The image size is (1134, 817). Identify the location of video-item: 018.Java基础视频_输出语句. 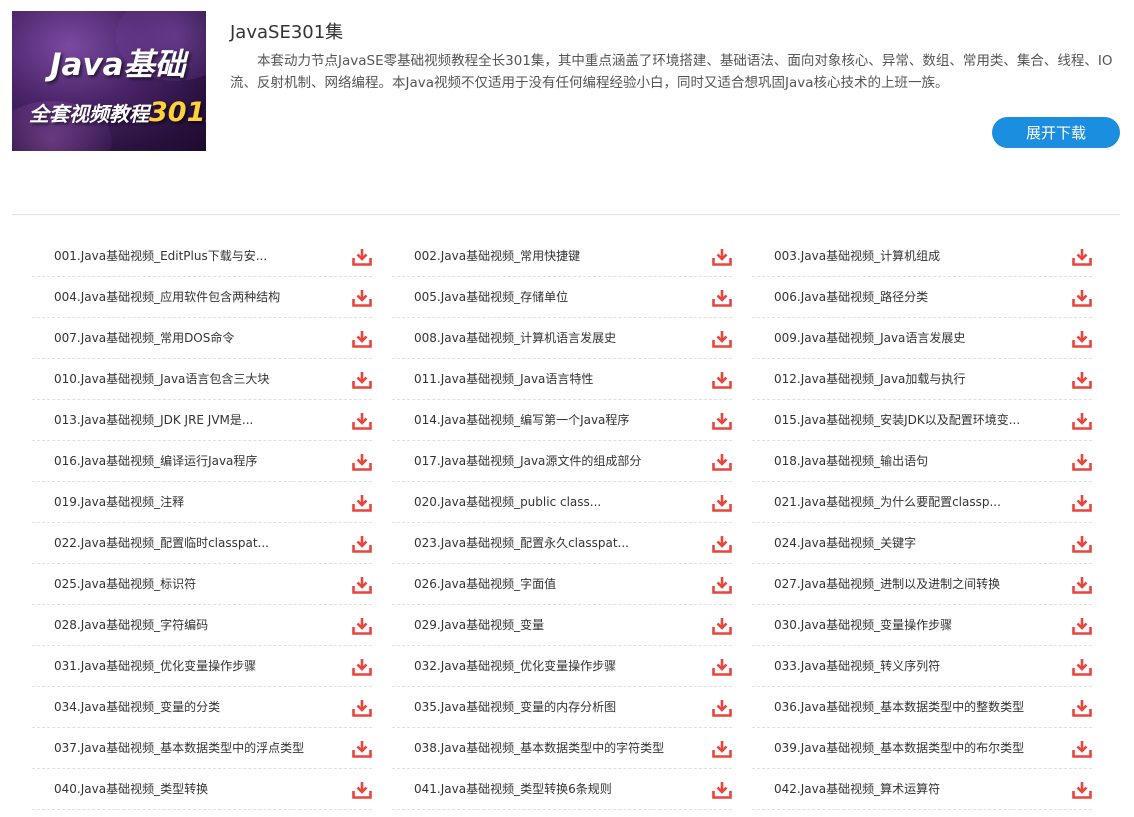
(922, 461).